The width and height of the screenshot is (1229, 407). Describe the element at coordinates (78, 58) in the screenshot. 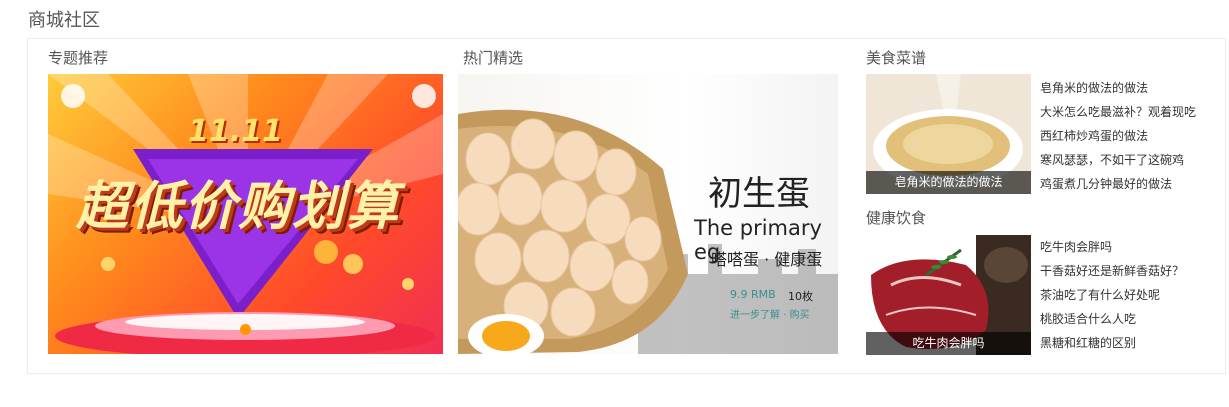

I see `section-title-topics: 专题推荐` at that location.